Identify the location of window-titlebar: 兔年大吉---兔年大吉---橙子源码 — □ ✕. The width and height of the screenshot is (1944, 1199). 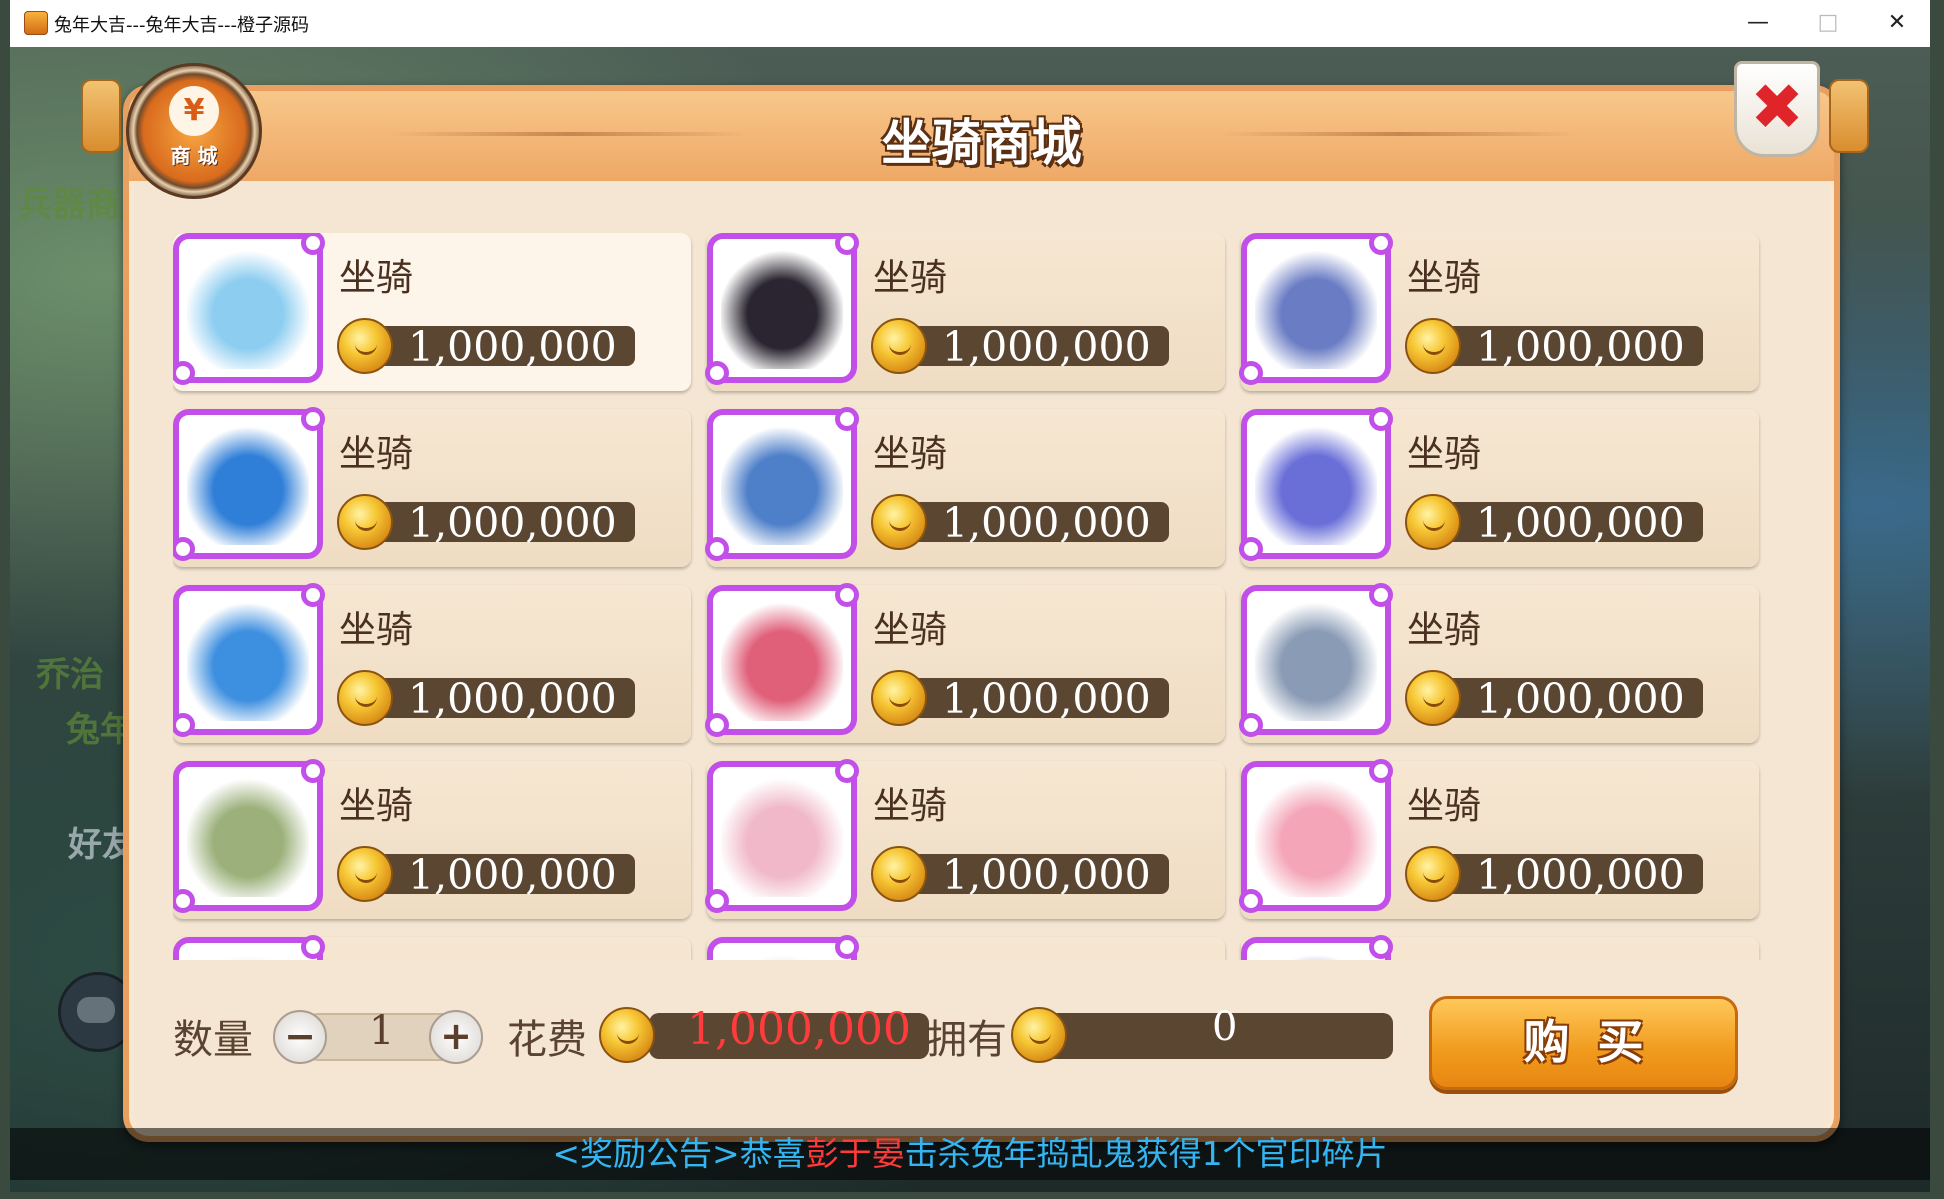
(970, 24).